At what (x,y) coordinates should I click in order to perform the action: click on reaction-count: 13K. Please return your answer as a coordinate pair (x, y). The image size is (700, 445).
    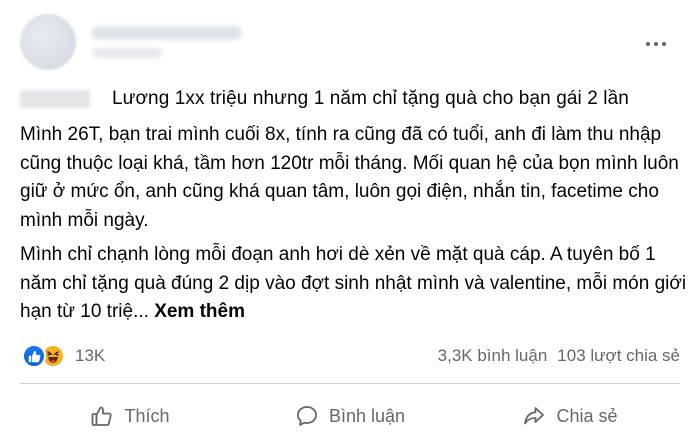
    Looking at the image, I should click on (90, 355).